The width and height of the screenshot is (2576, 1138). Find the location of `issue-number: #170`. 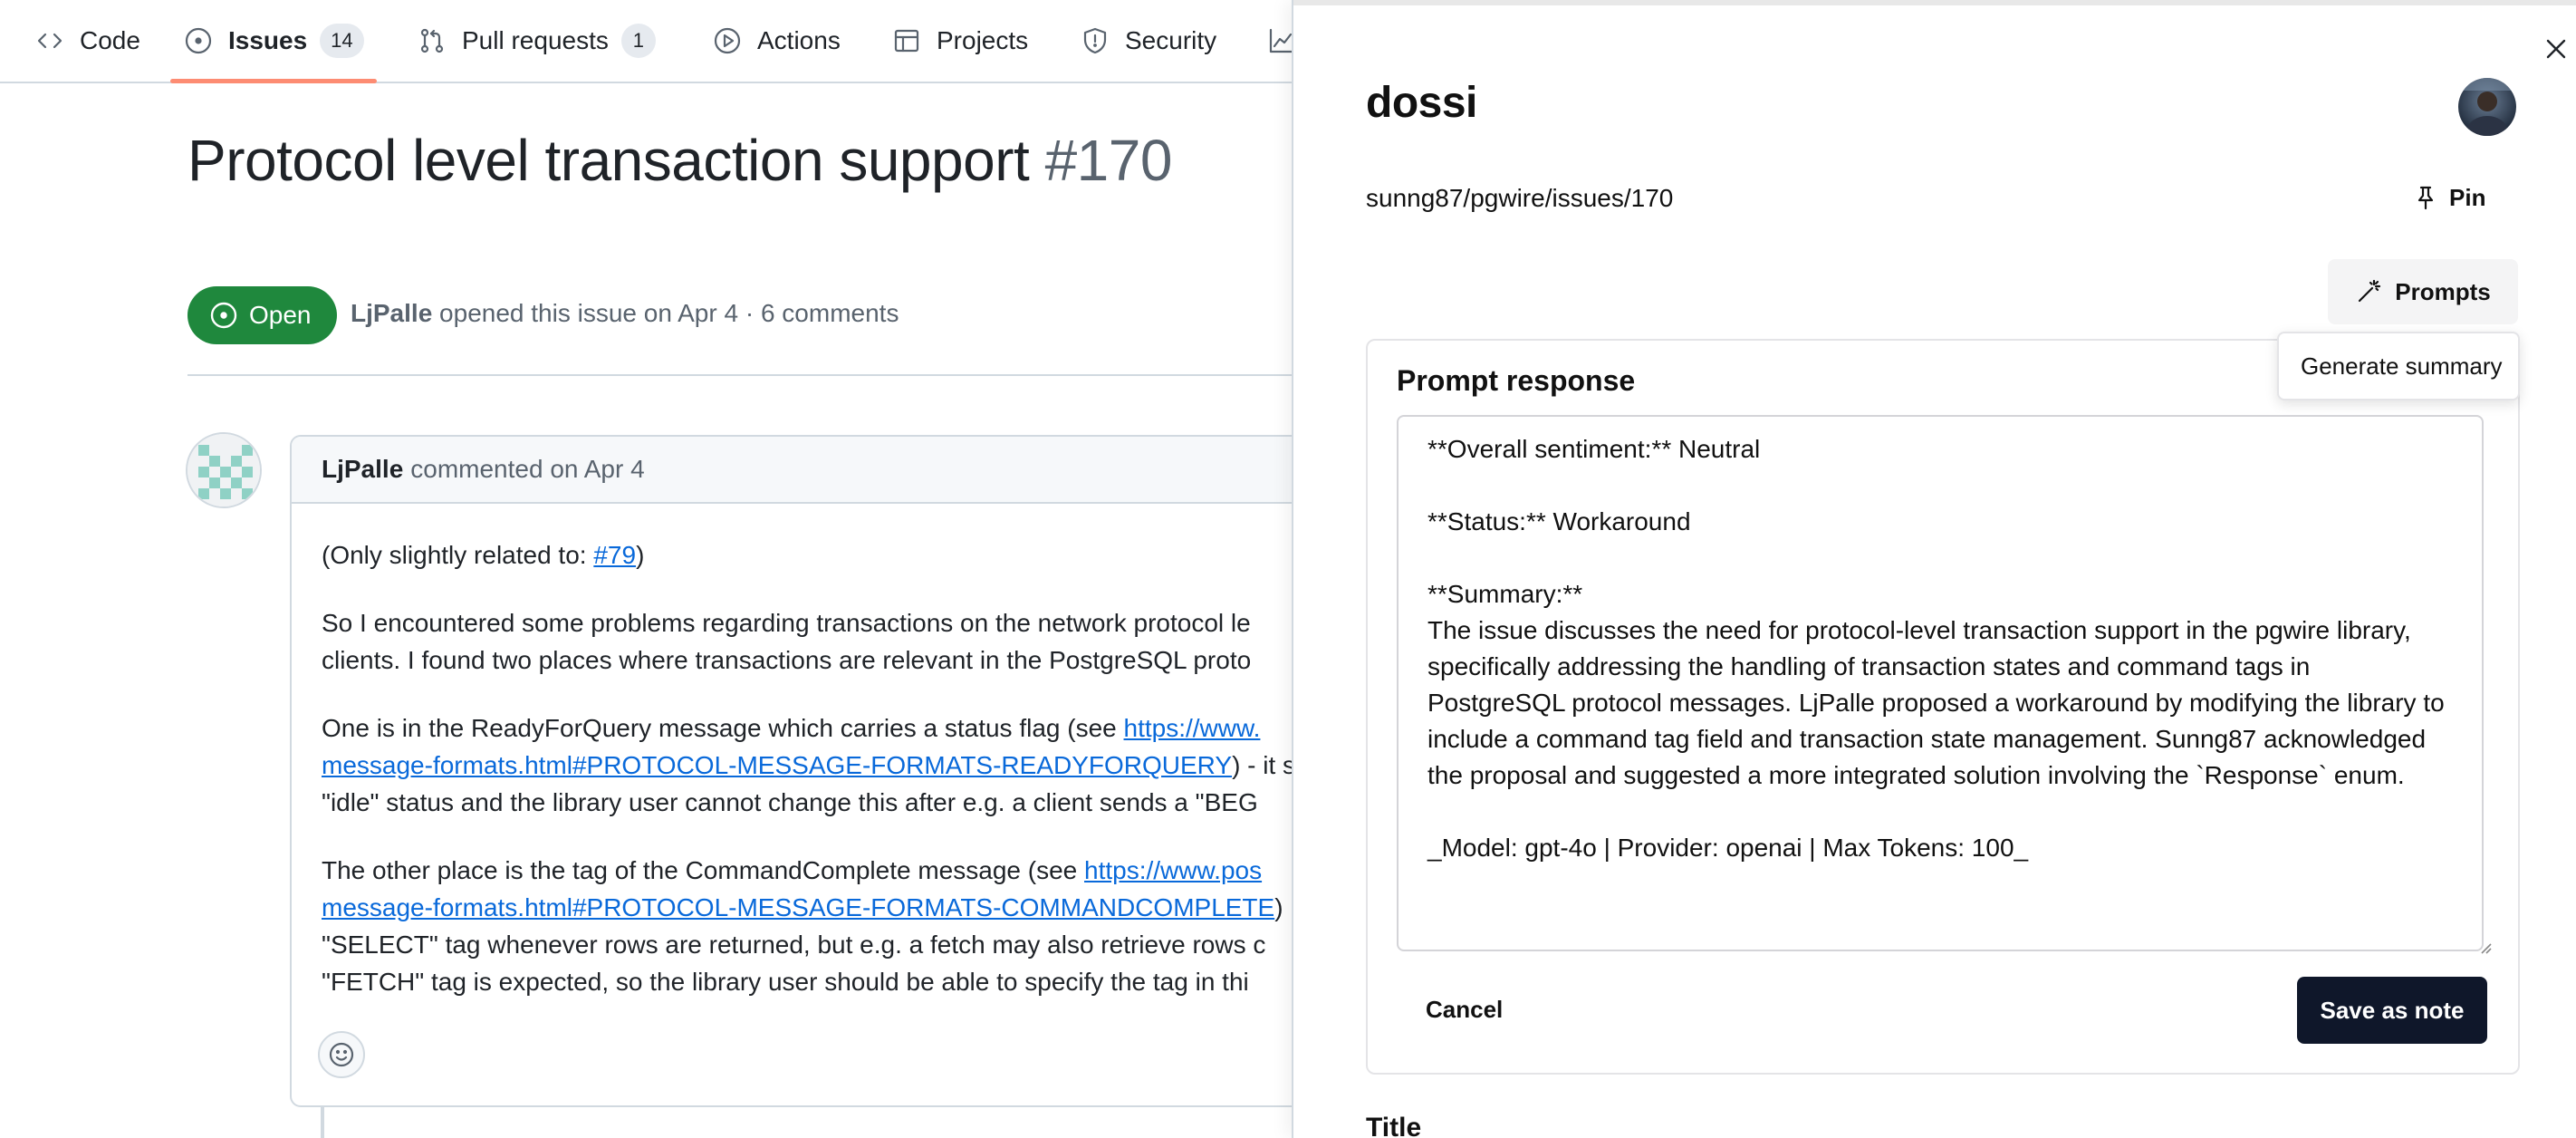

issue-number: #170 is located at coordinates (1108, 160).